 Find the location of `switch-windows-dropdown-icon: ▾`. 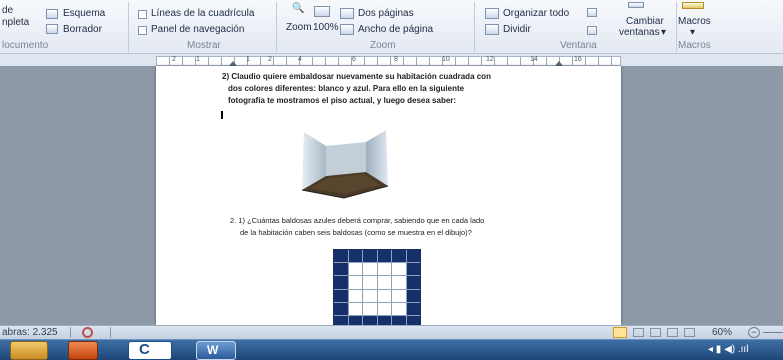

switch-windows-dropdown-icon: ▾ is located at coordinates (663, 32).